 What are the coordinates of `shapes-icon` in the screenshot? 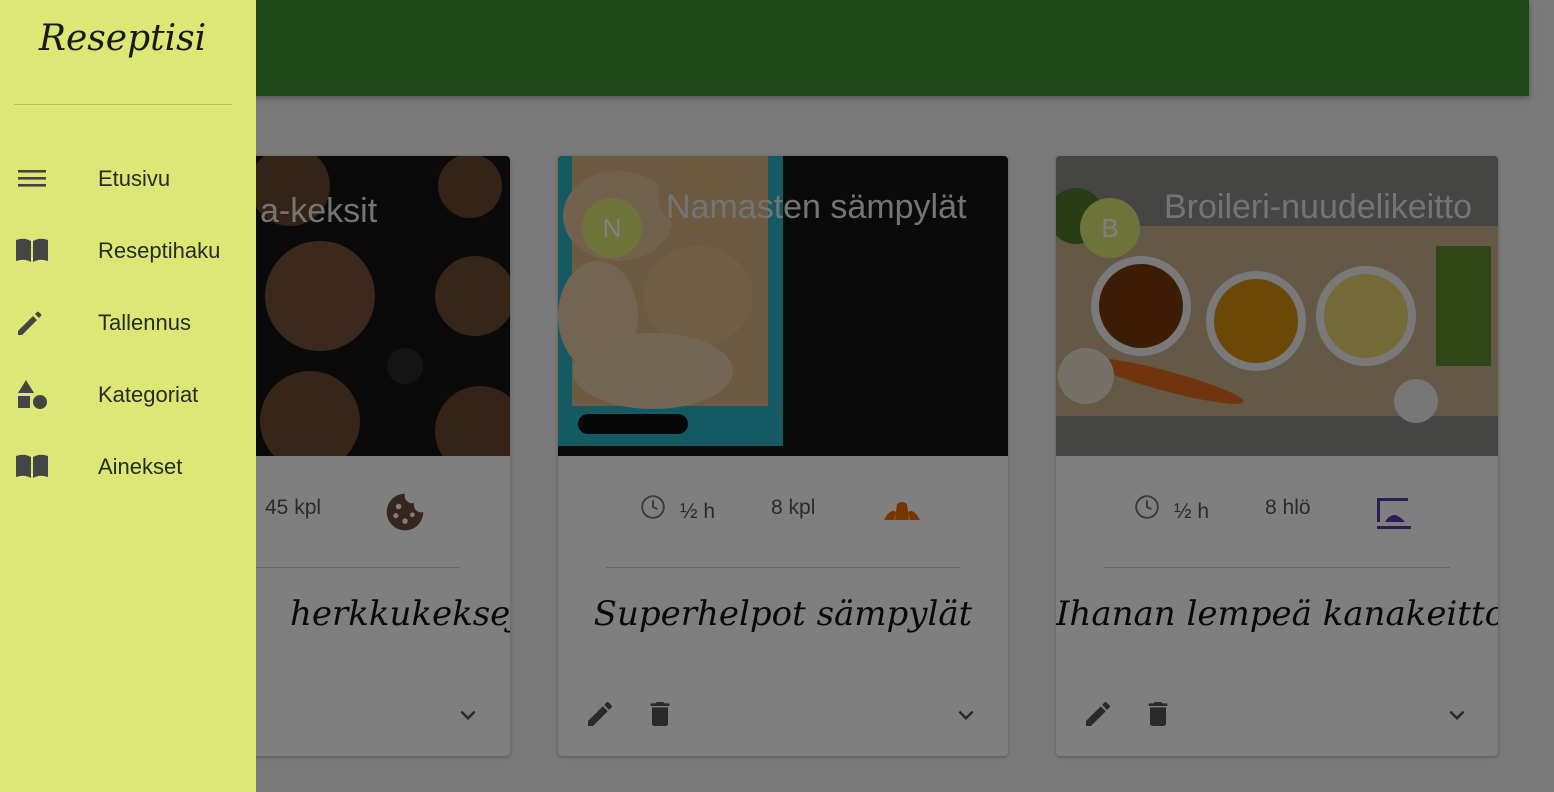 It's located at (32, 394).